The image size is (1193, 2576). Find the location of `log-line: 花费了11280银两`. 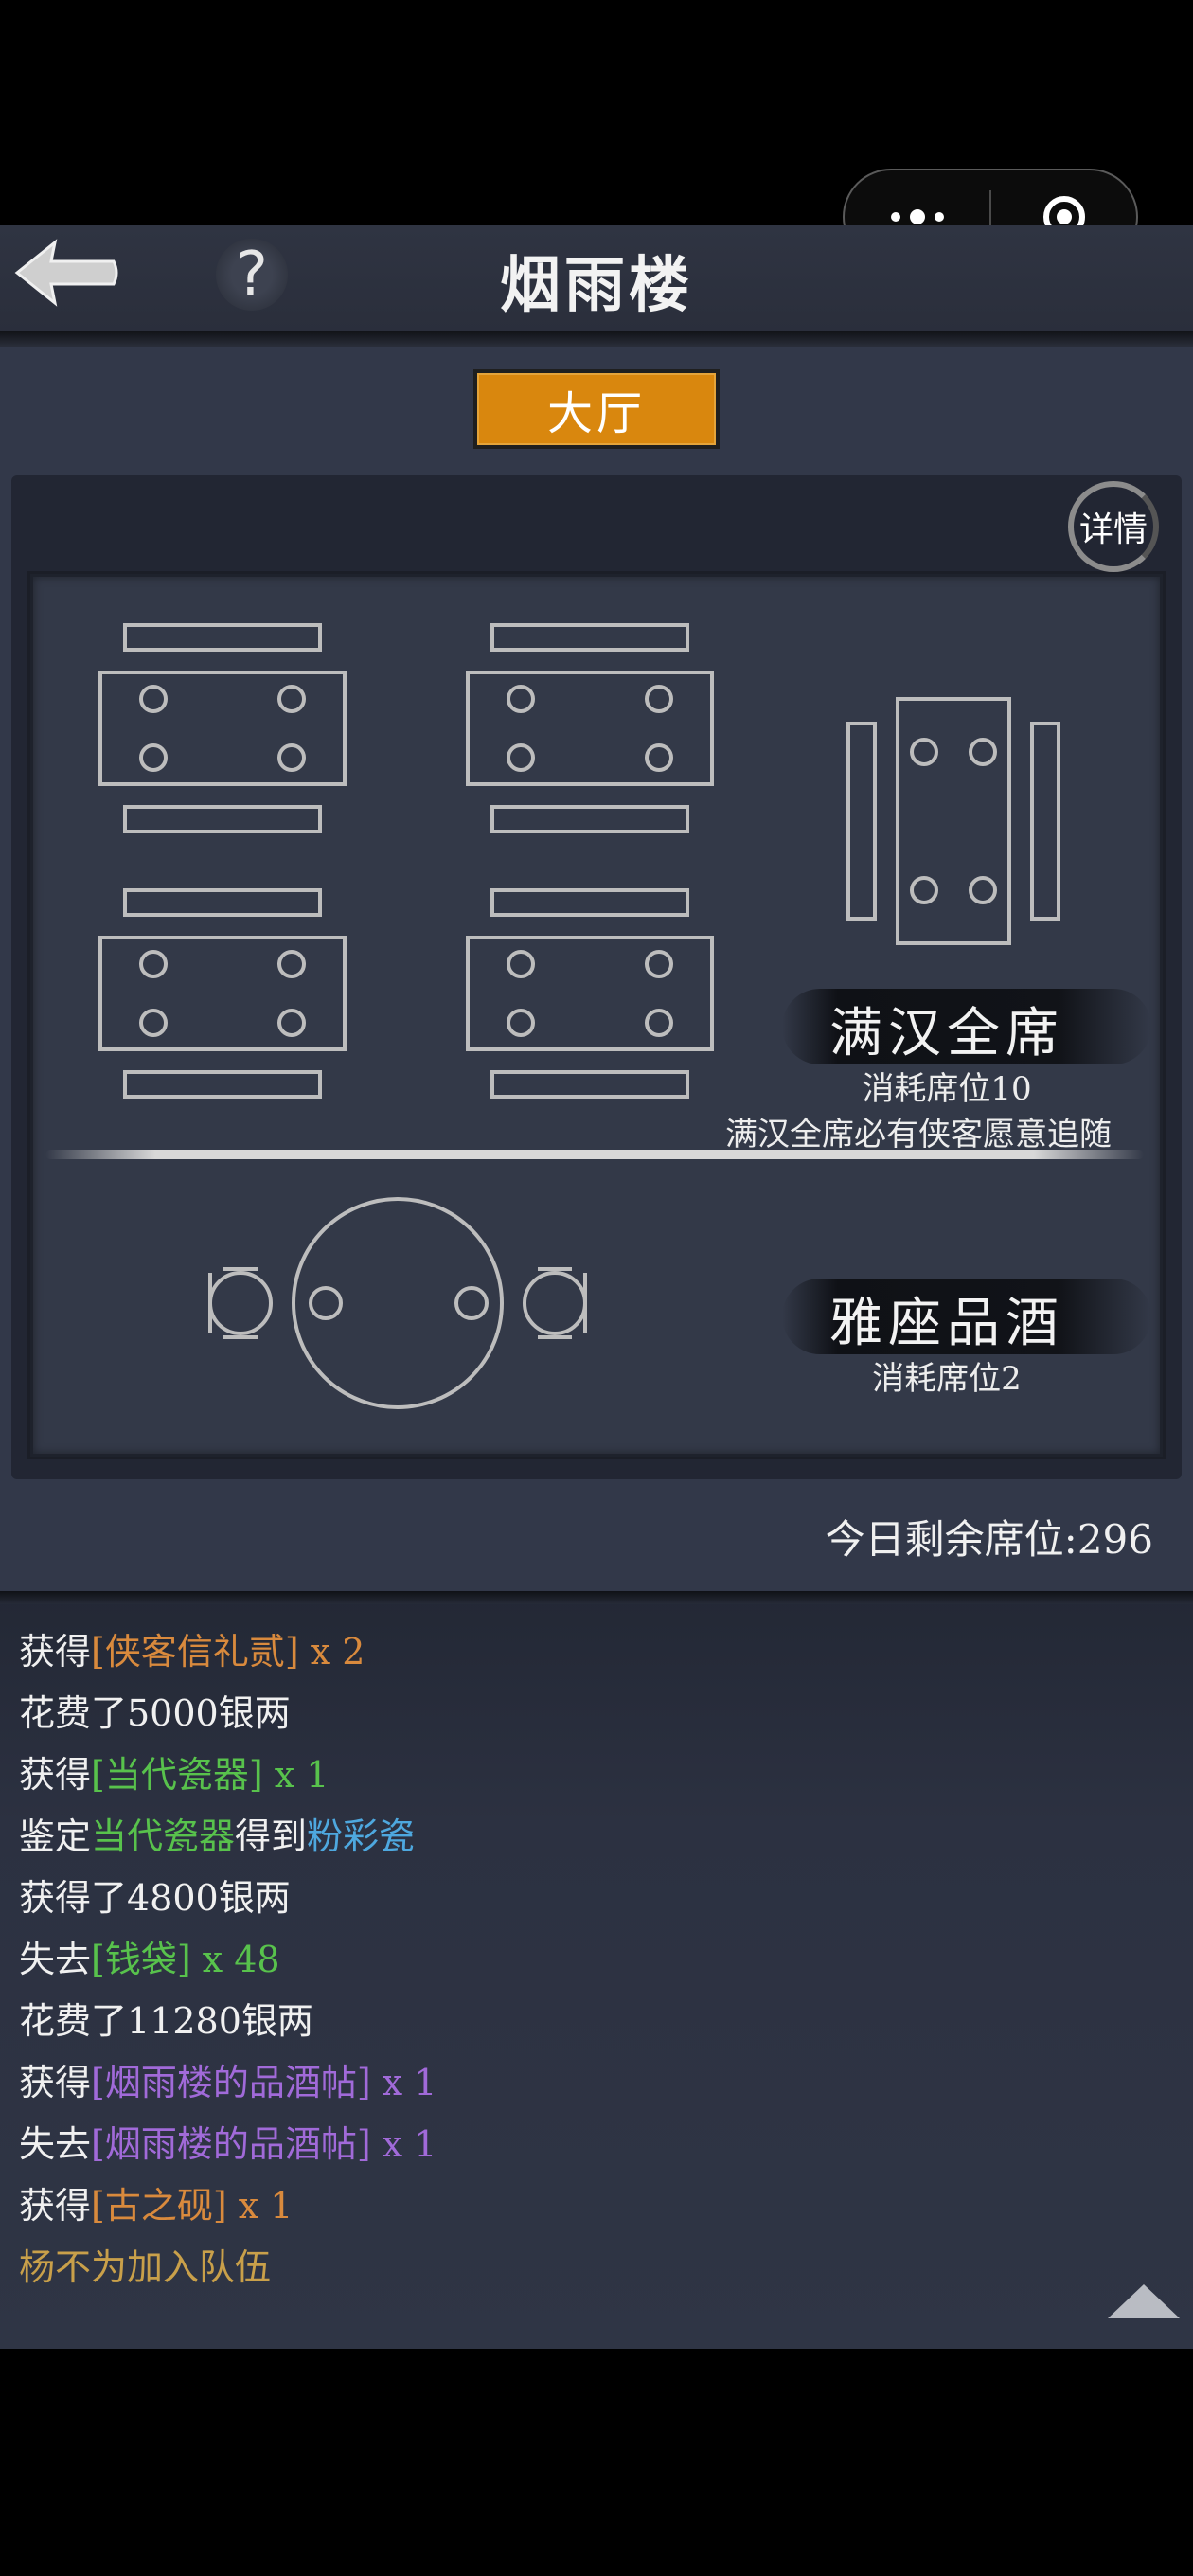

log-line: 花费了11280银两 is located at coordinates (227, 2021).